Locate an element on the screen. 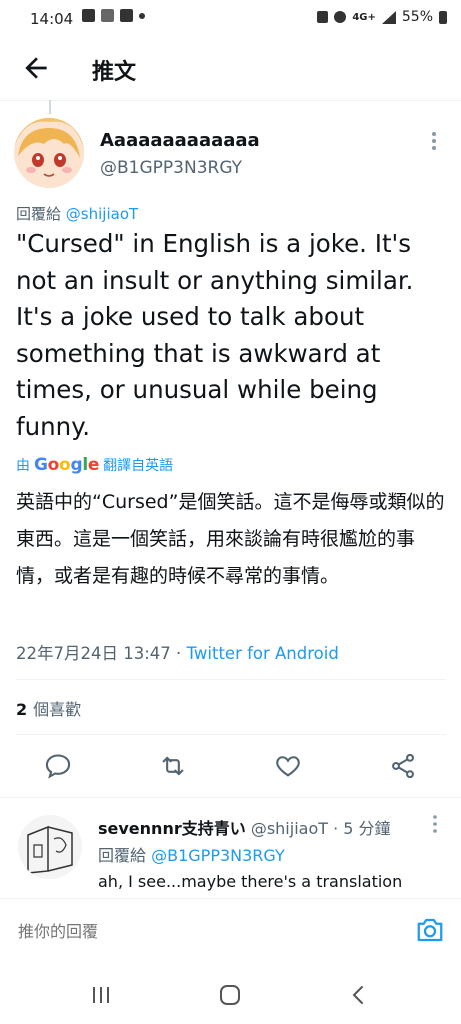 The image size is (461, 1024). replying-to: 回覆給 @shijiaoT is located at coordinates (77, 213).